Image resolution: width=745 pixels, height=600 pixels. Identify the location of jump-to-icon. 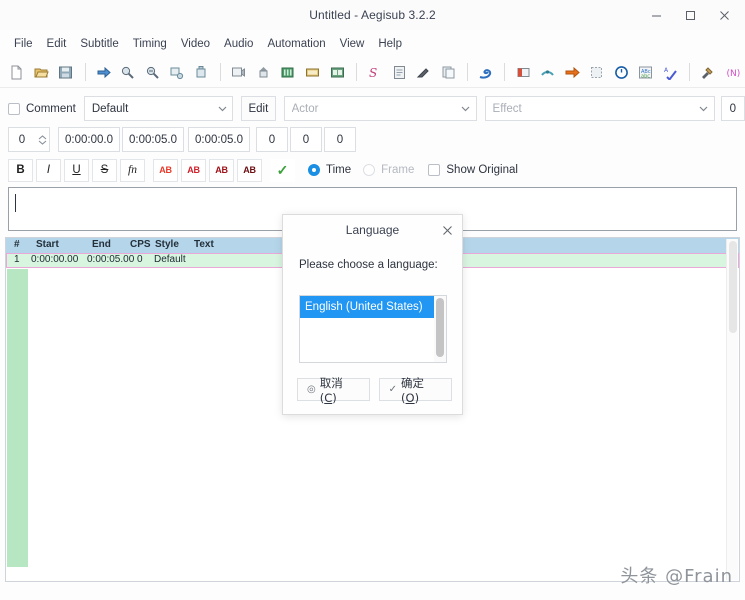
(104, 72).